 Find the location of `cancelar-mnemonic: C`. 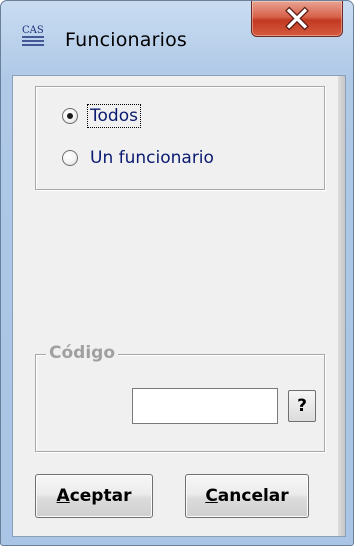

cancelar-mnemonic: C is located at coordinates (211, 496).